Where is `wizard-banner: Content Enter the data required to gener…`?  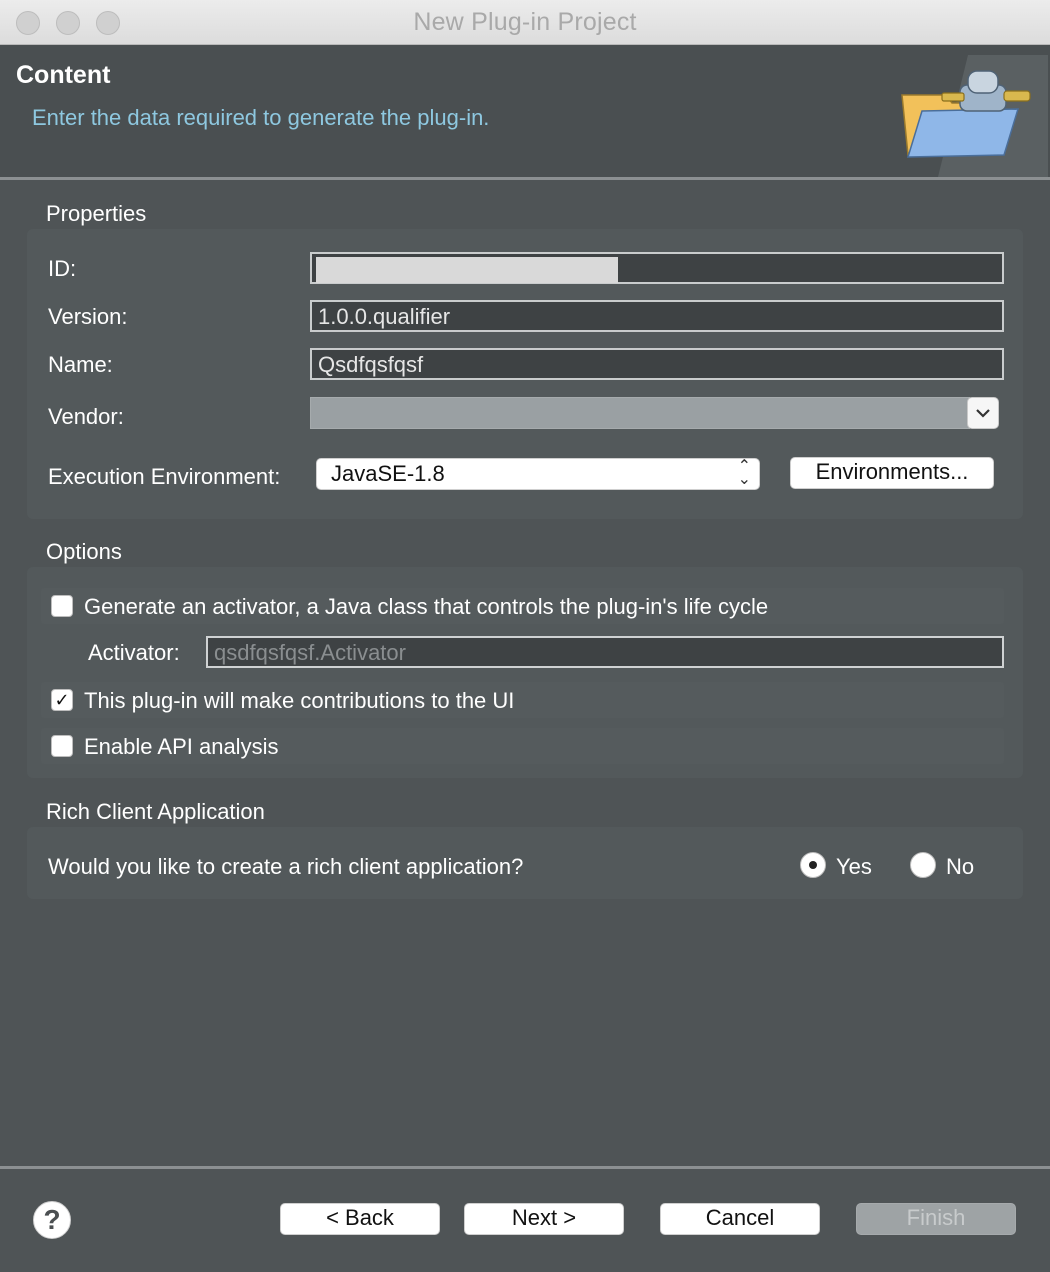 wizard-banner: Content Enter the data required to gener… is located at coordinates (525, 111).